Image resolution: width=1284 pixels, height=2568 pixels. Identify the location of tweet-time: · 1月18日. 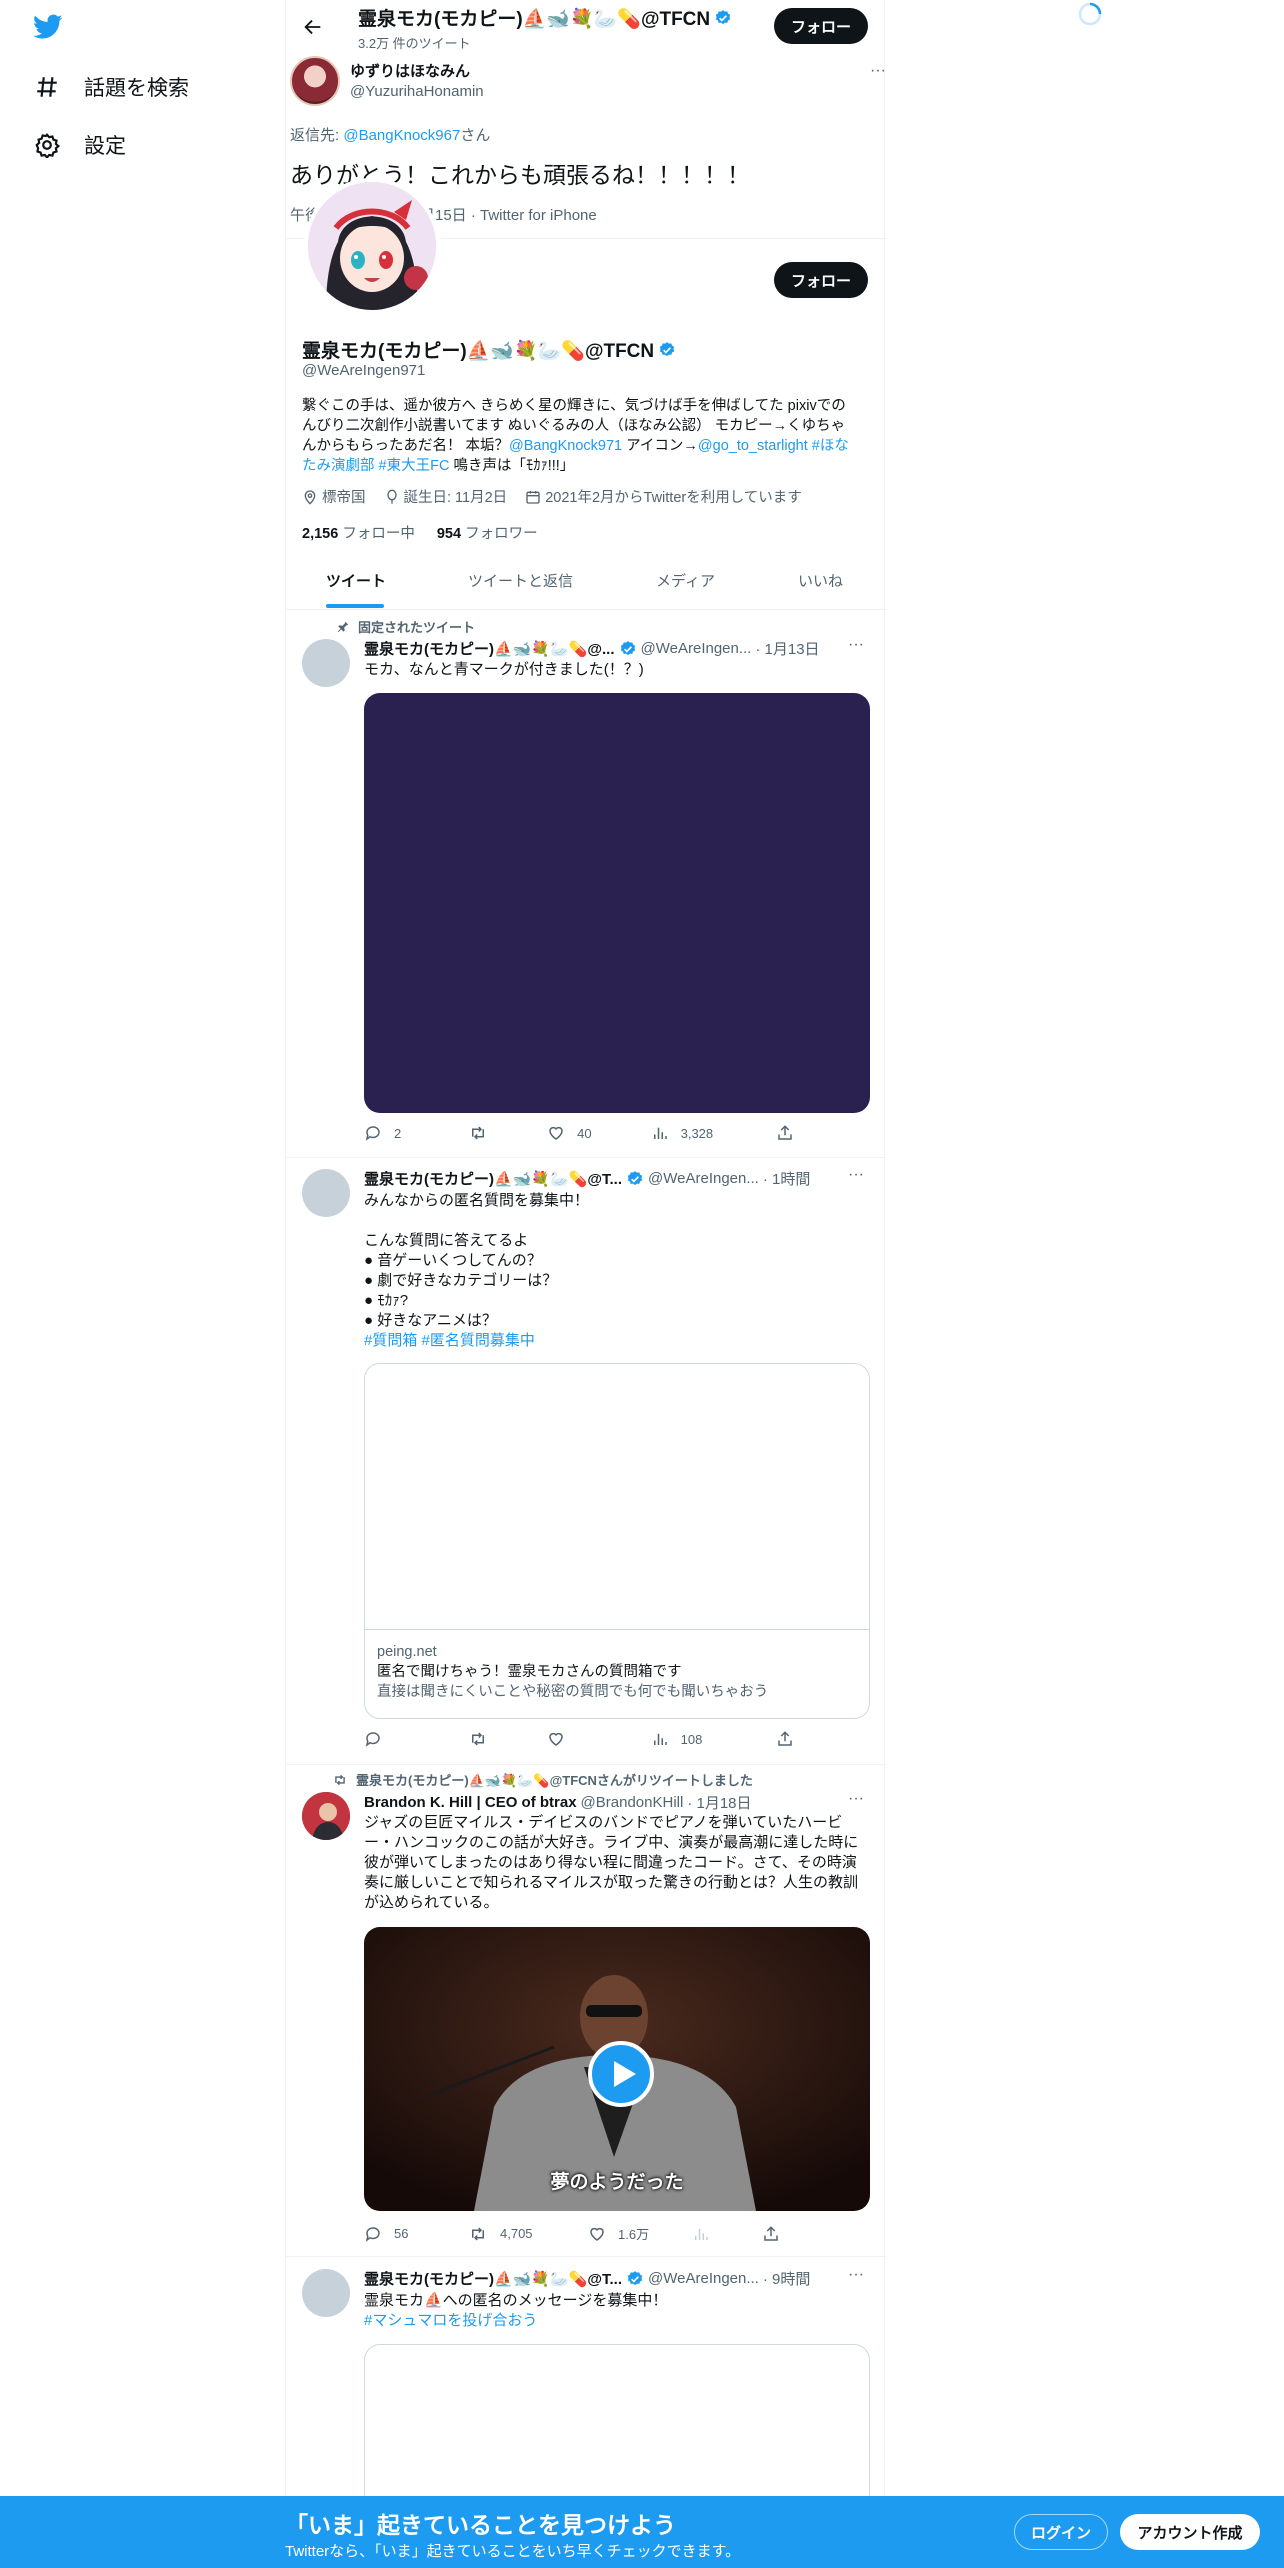
(719, 1802).